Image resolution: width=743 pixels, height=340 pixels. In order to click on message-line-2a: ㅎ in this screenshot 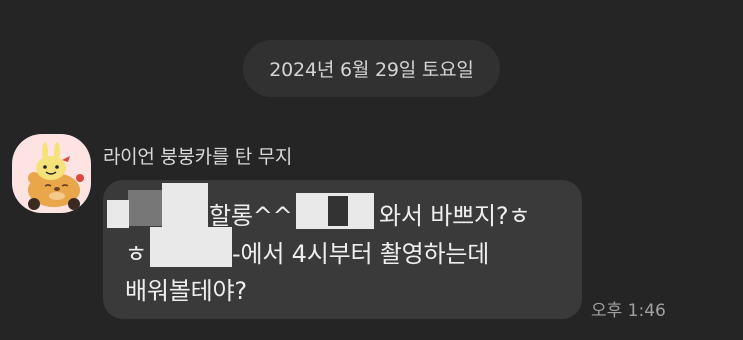, I will do `click(136, 254)`.